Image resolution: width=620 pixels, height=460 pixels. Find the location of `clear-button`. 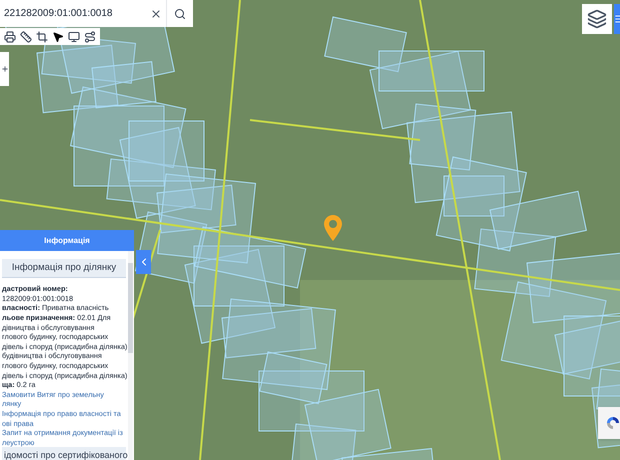

clear-button is located at coordinates (156, 13).